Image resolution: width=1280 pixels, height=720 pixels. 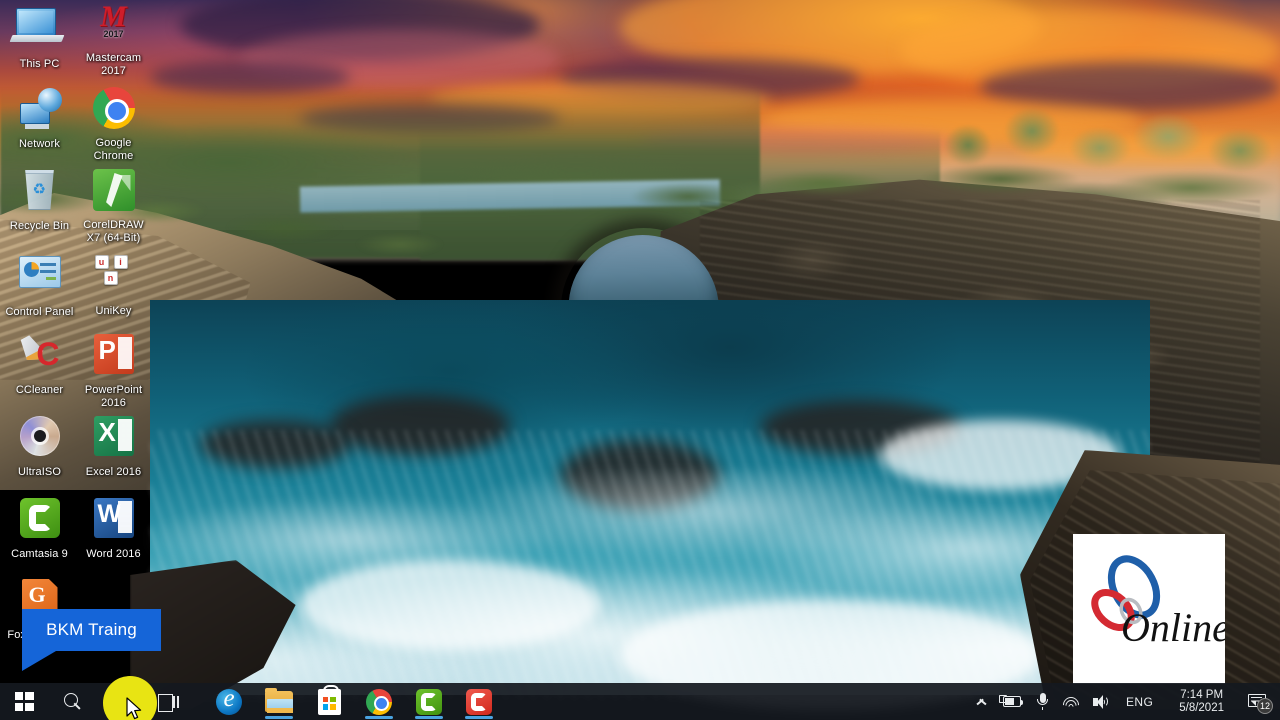 I want to click on clock-area: 7:14 PM 5/8/2021, so click(x=1201, y=701).